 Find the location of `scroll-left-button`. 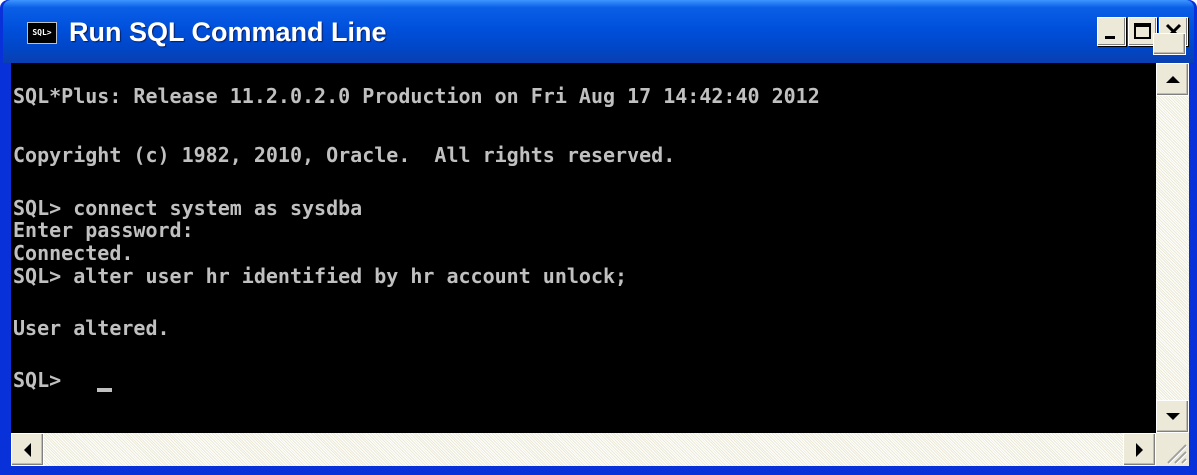

scroll-left-button is located at coordinates (27, 449).